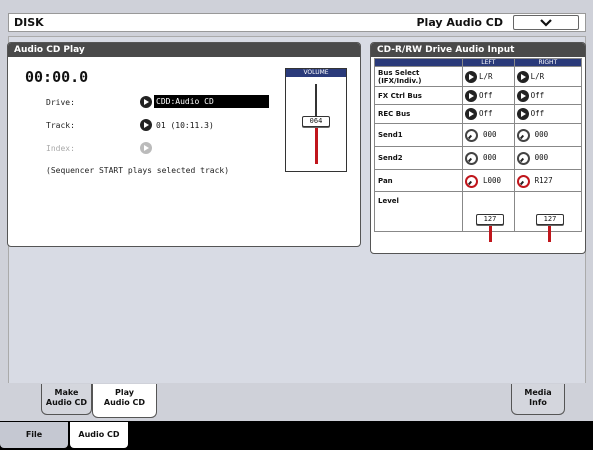 This screenshot has width=593, height=450. Describe the element at coordinates (316, 73) in the screenshot. I see `volume-label: VOLUME` at that location.